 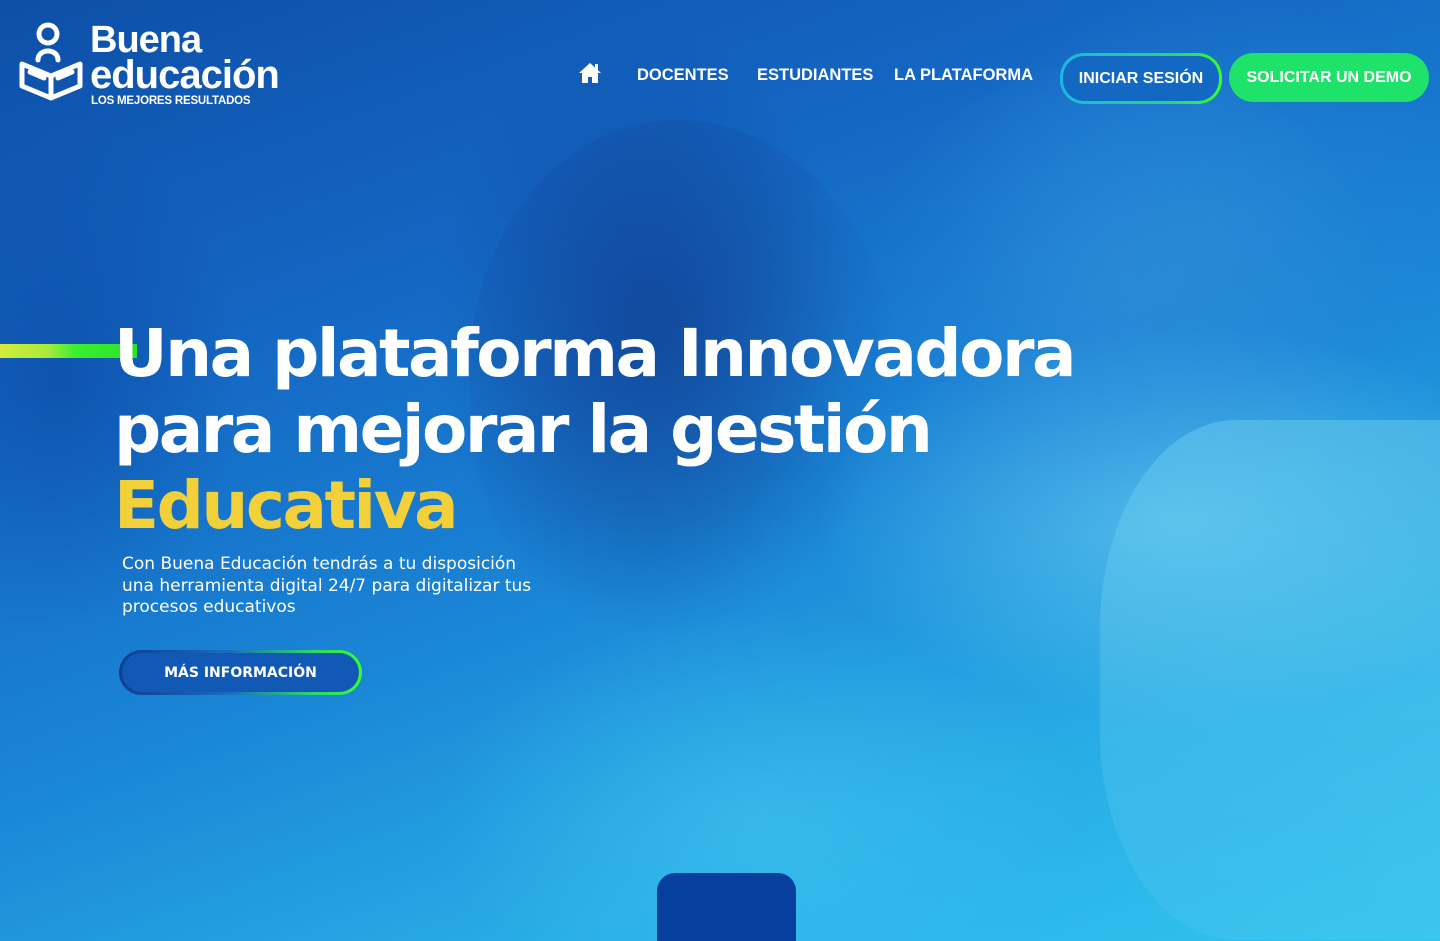 What do you see at coordinates (1141, 78) in the screenshot?
I see `login-button: INICIAR SESIÓN` at bounding box center [1141, 78].